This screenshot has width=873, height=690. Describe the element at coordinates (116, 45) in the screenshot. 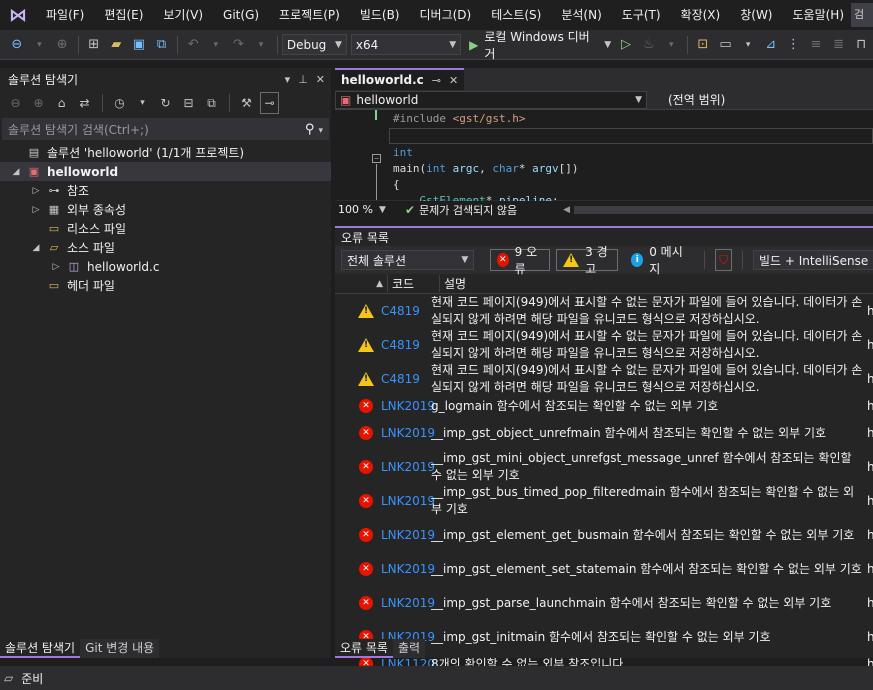

I see `open-file-icon: ▰` at that location.